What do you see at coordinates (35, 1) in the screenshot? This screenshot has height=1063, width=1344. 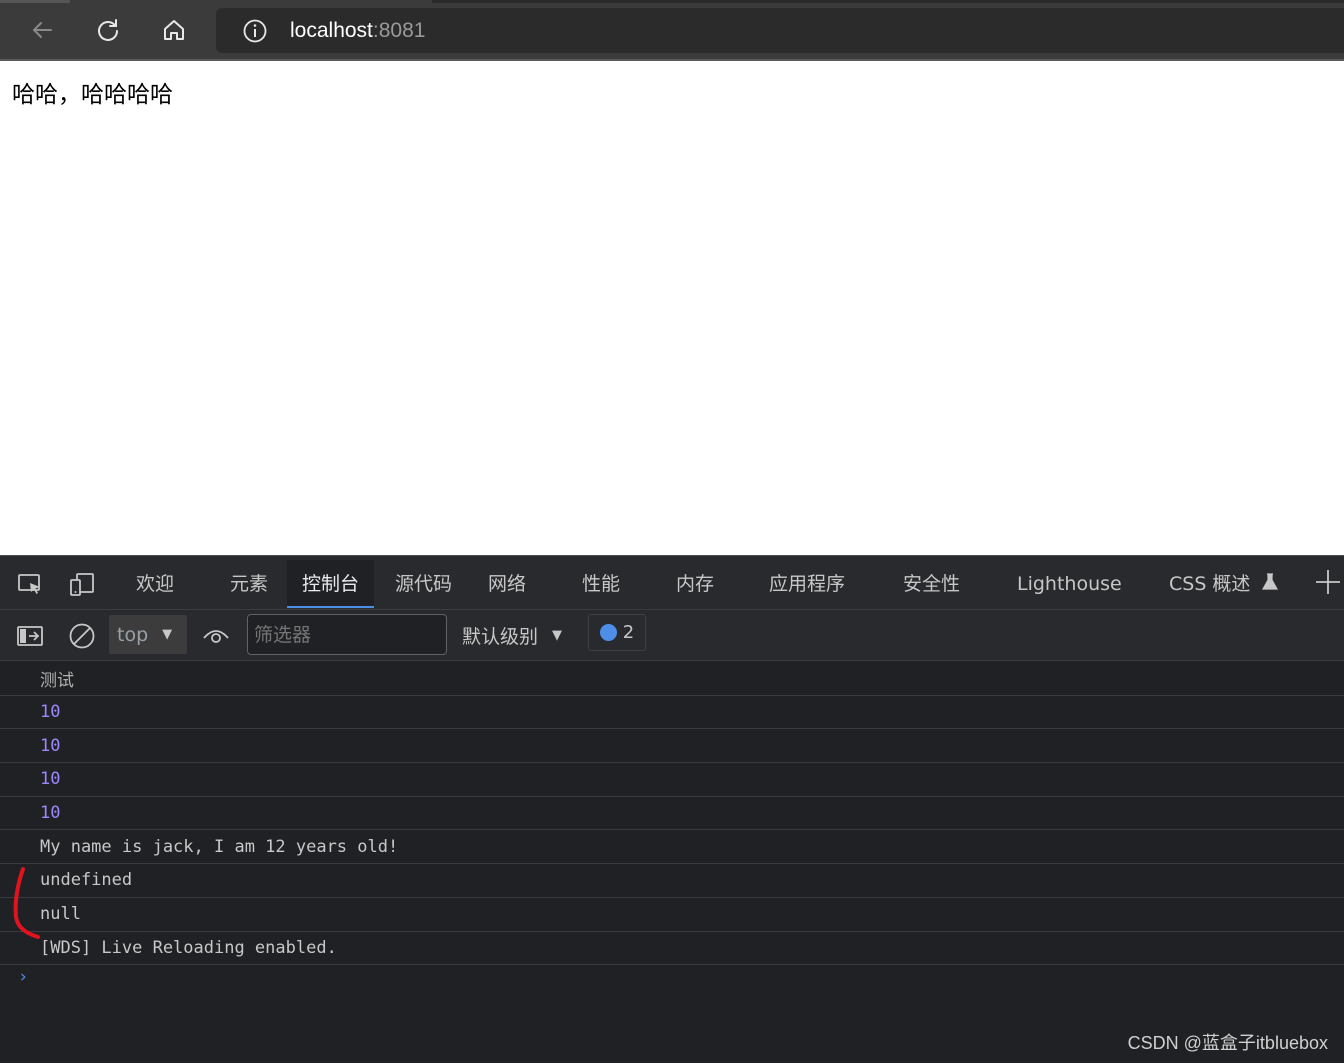 I see `tab-strip` at bounding box center [35, 1].